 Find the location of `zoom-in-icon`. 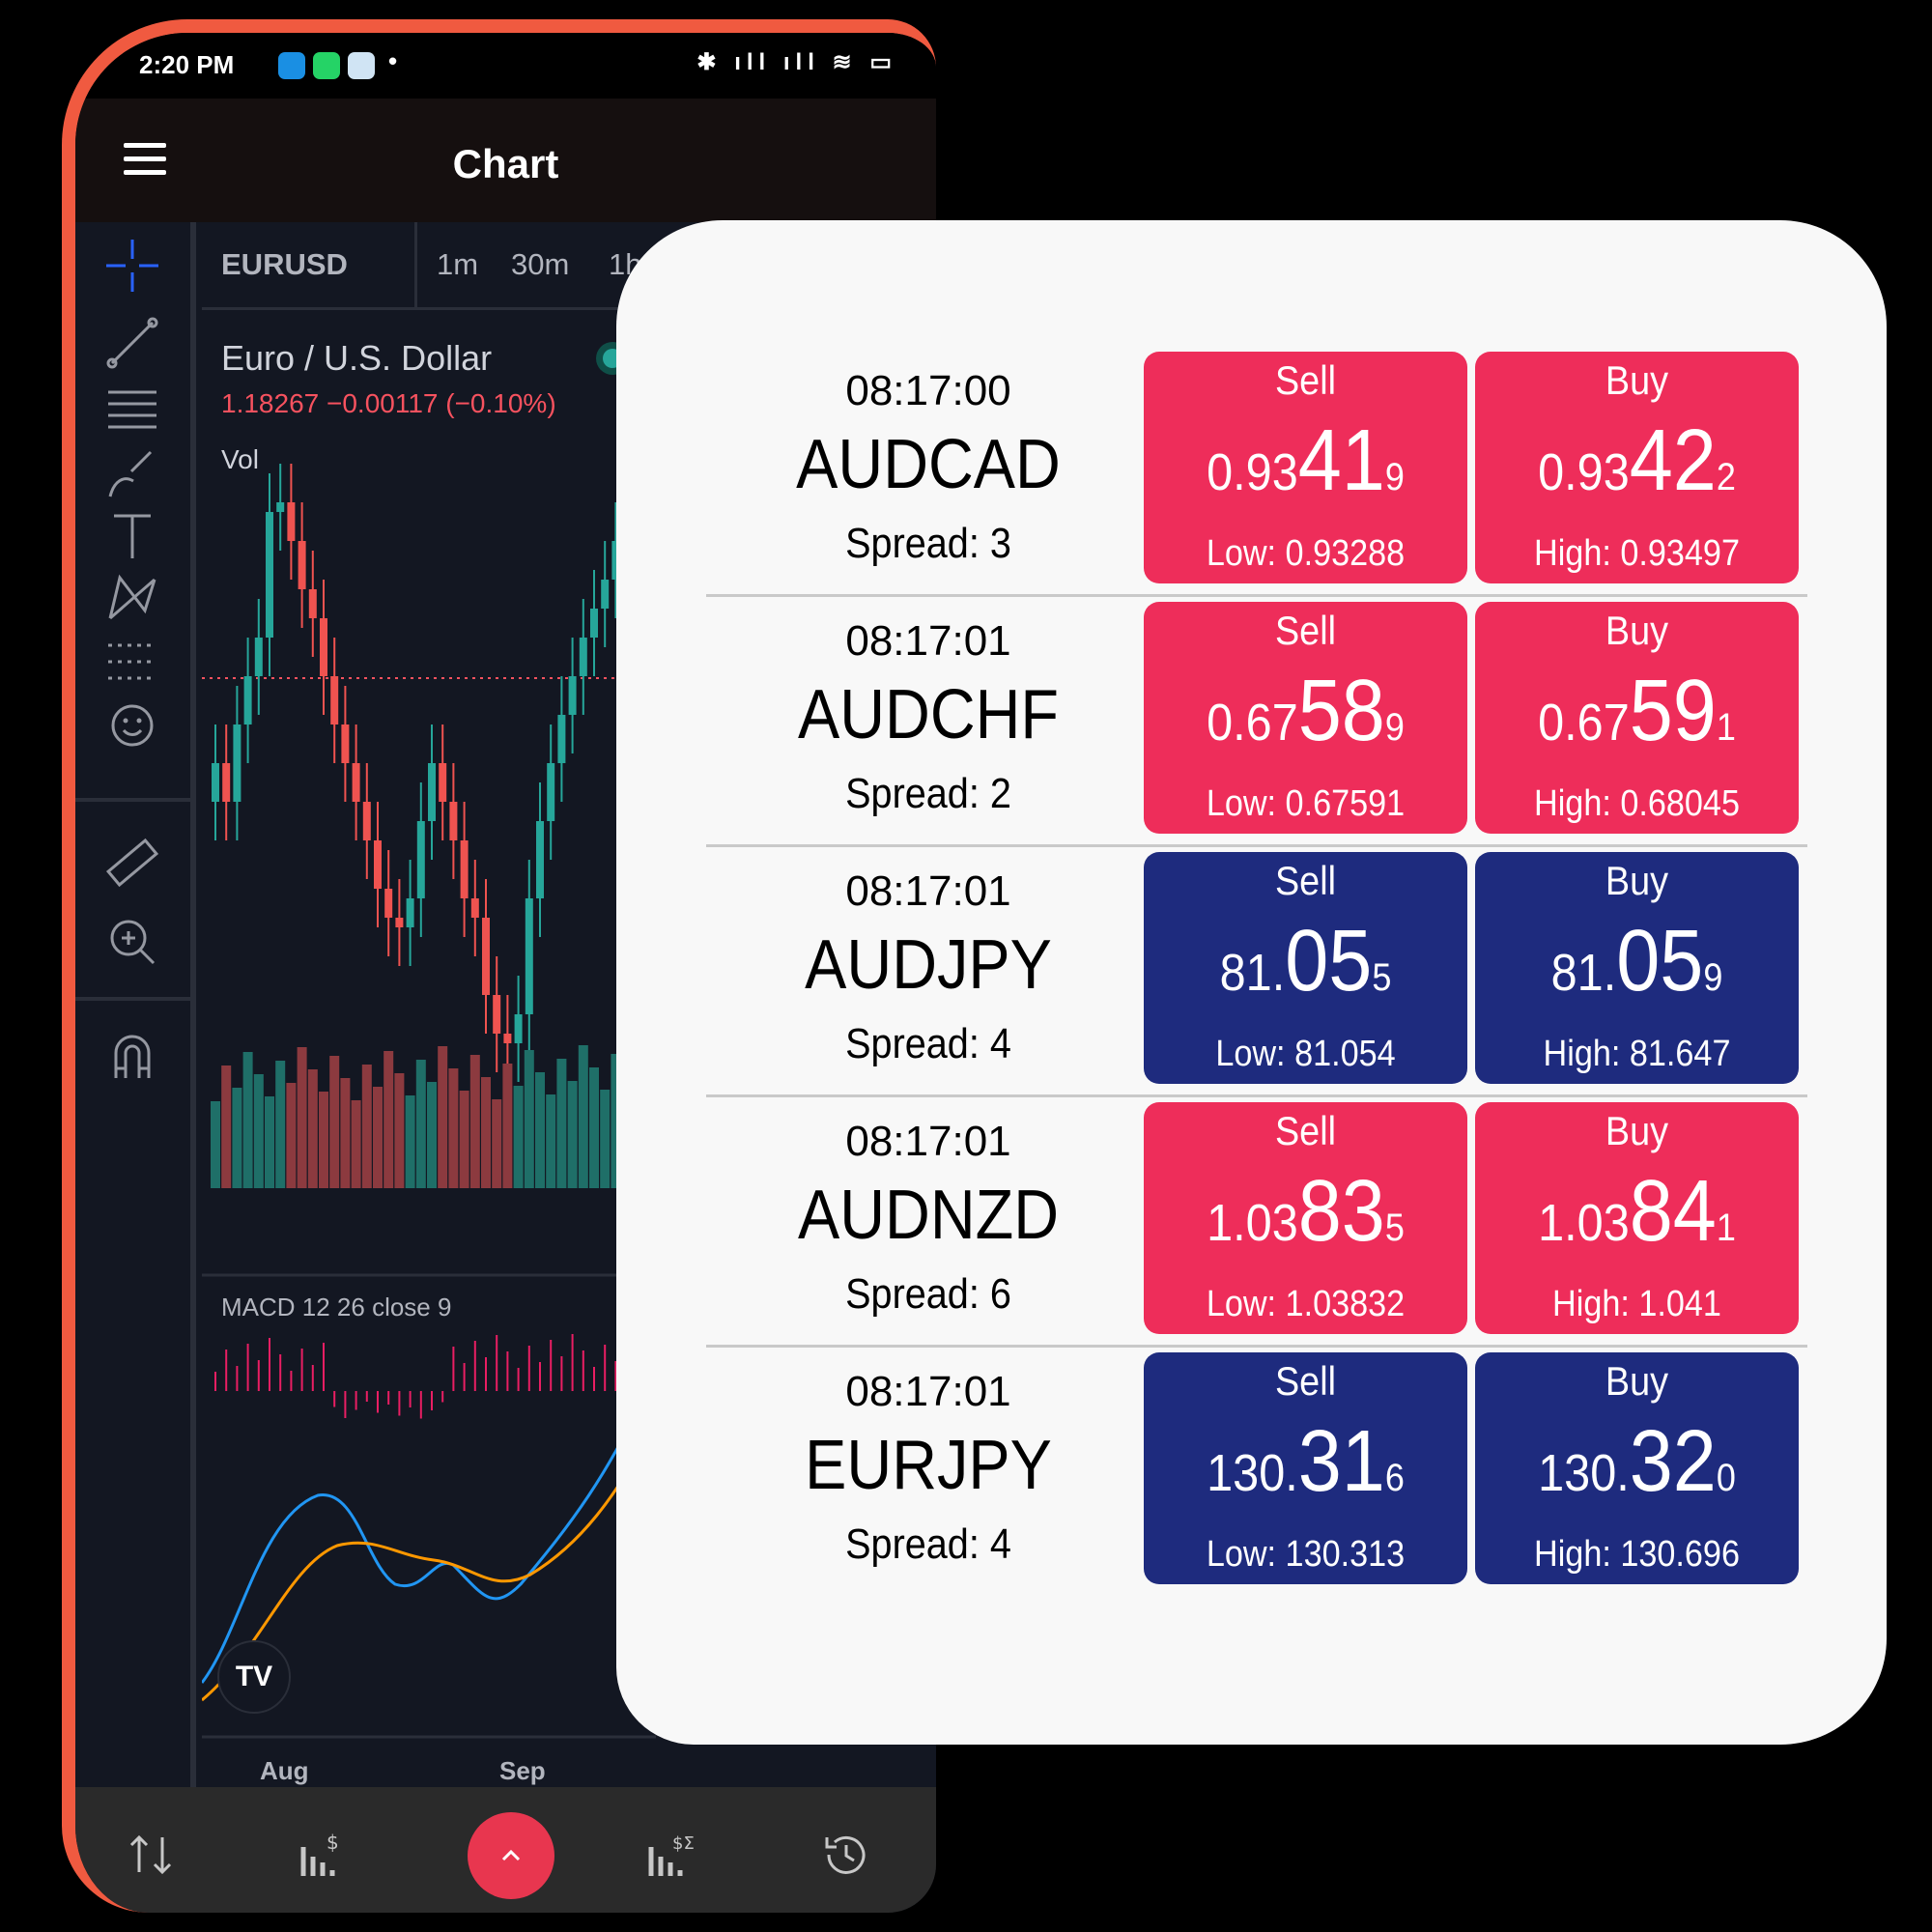

zoom-in-icon is located at coordinates (132, 942).